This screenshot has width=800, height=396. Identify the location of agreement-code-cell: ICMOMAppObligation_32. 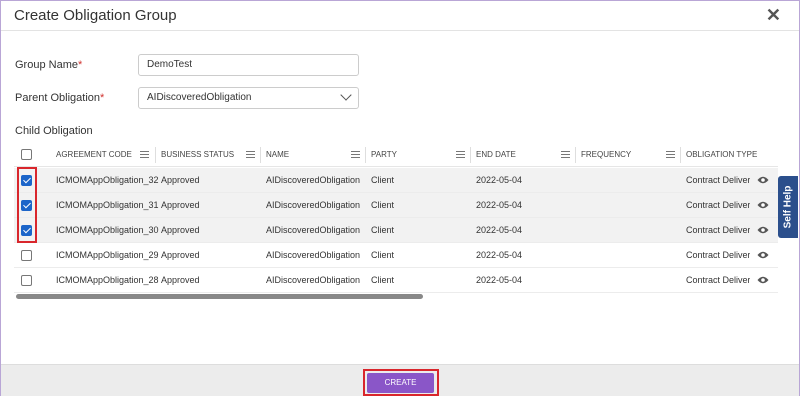
(107, 180).